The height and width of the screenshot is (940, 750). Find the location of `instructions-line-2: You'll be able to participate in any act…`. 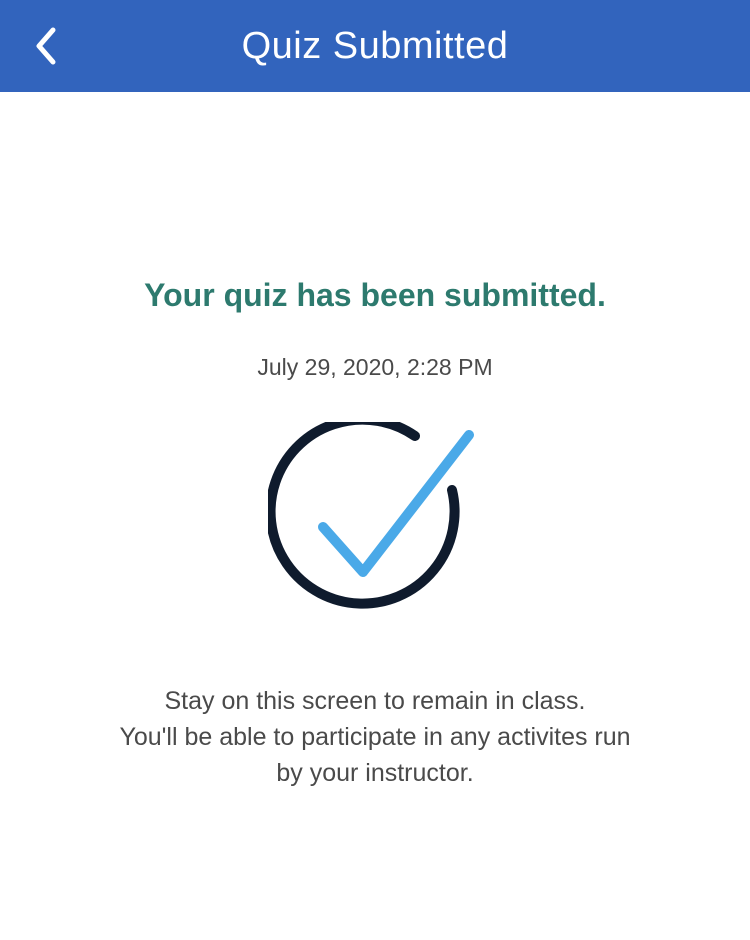

instructions-line-2: You'll be able to participate in any act… is located at coordinates (375, 737).